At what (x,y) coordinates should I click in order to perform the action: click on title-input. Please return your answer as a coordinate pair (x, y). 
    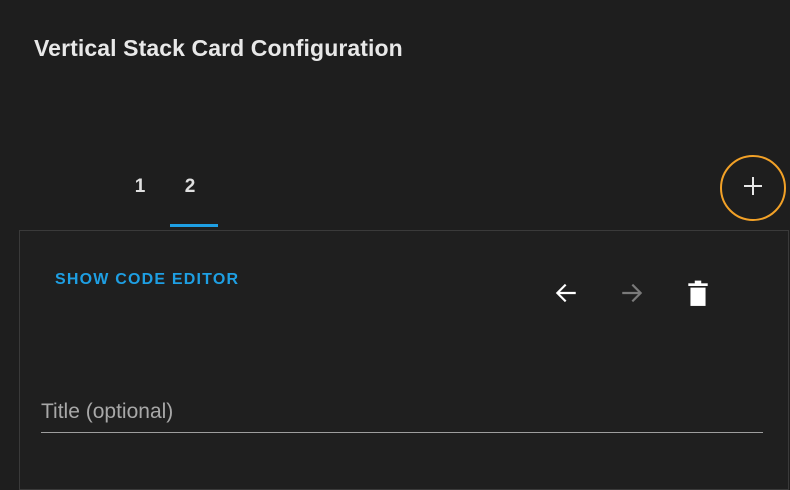
    Looking at the image, I should click on (402, 411).